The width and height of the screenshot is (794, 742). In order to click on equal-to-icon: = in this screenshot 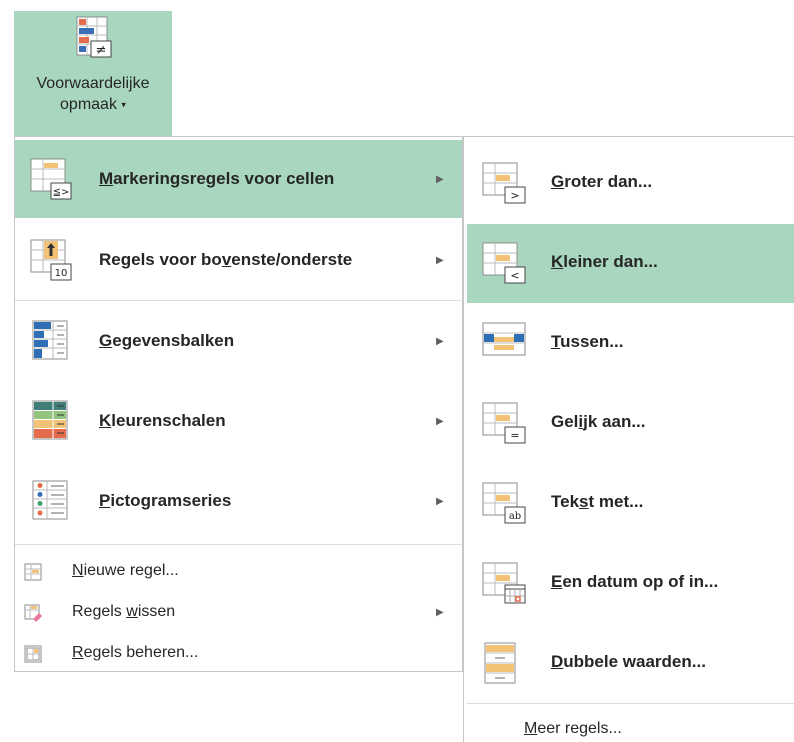, I will do `click(504, 424)`.